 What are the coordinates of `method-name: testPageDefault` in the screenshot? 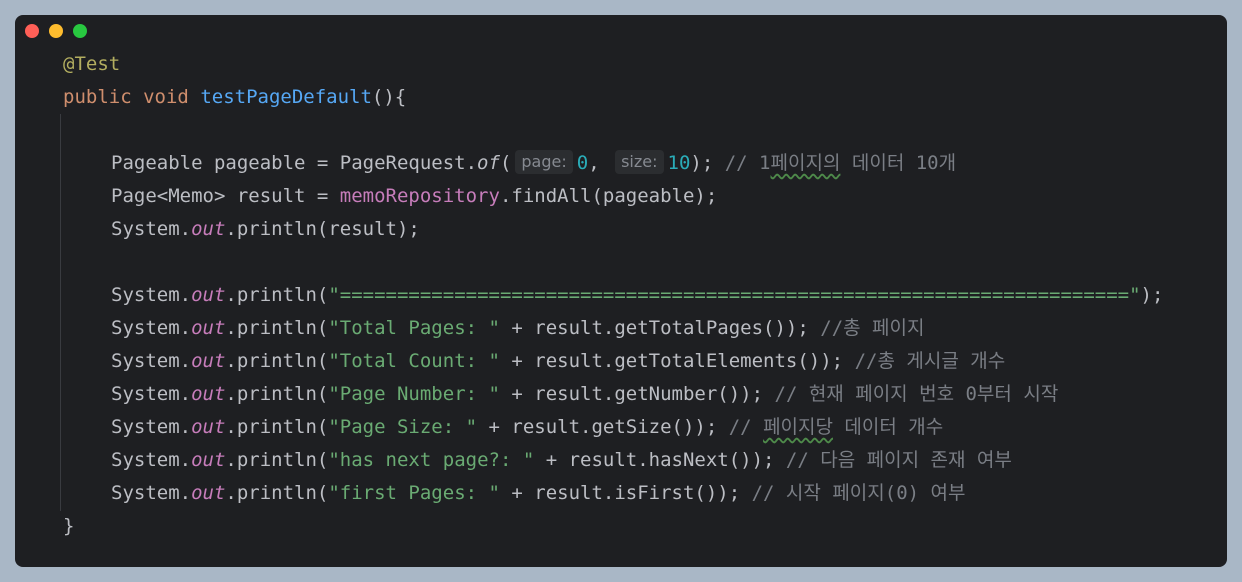 It's located at (286, 97).